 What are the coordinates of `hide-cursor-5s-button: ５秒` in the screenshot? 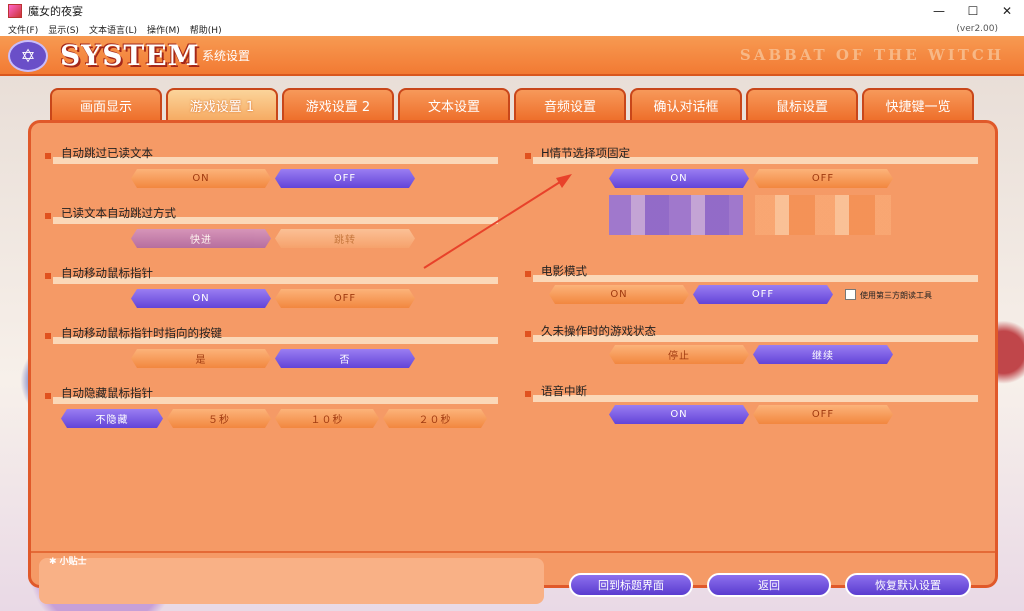 It's located at (219, 418).